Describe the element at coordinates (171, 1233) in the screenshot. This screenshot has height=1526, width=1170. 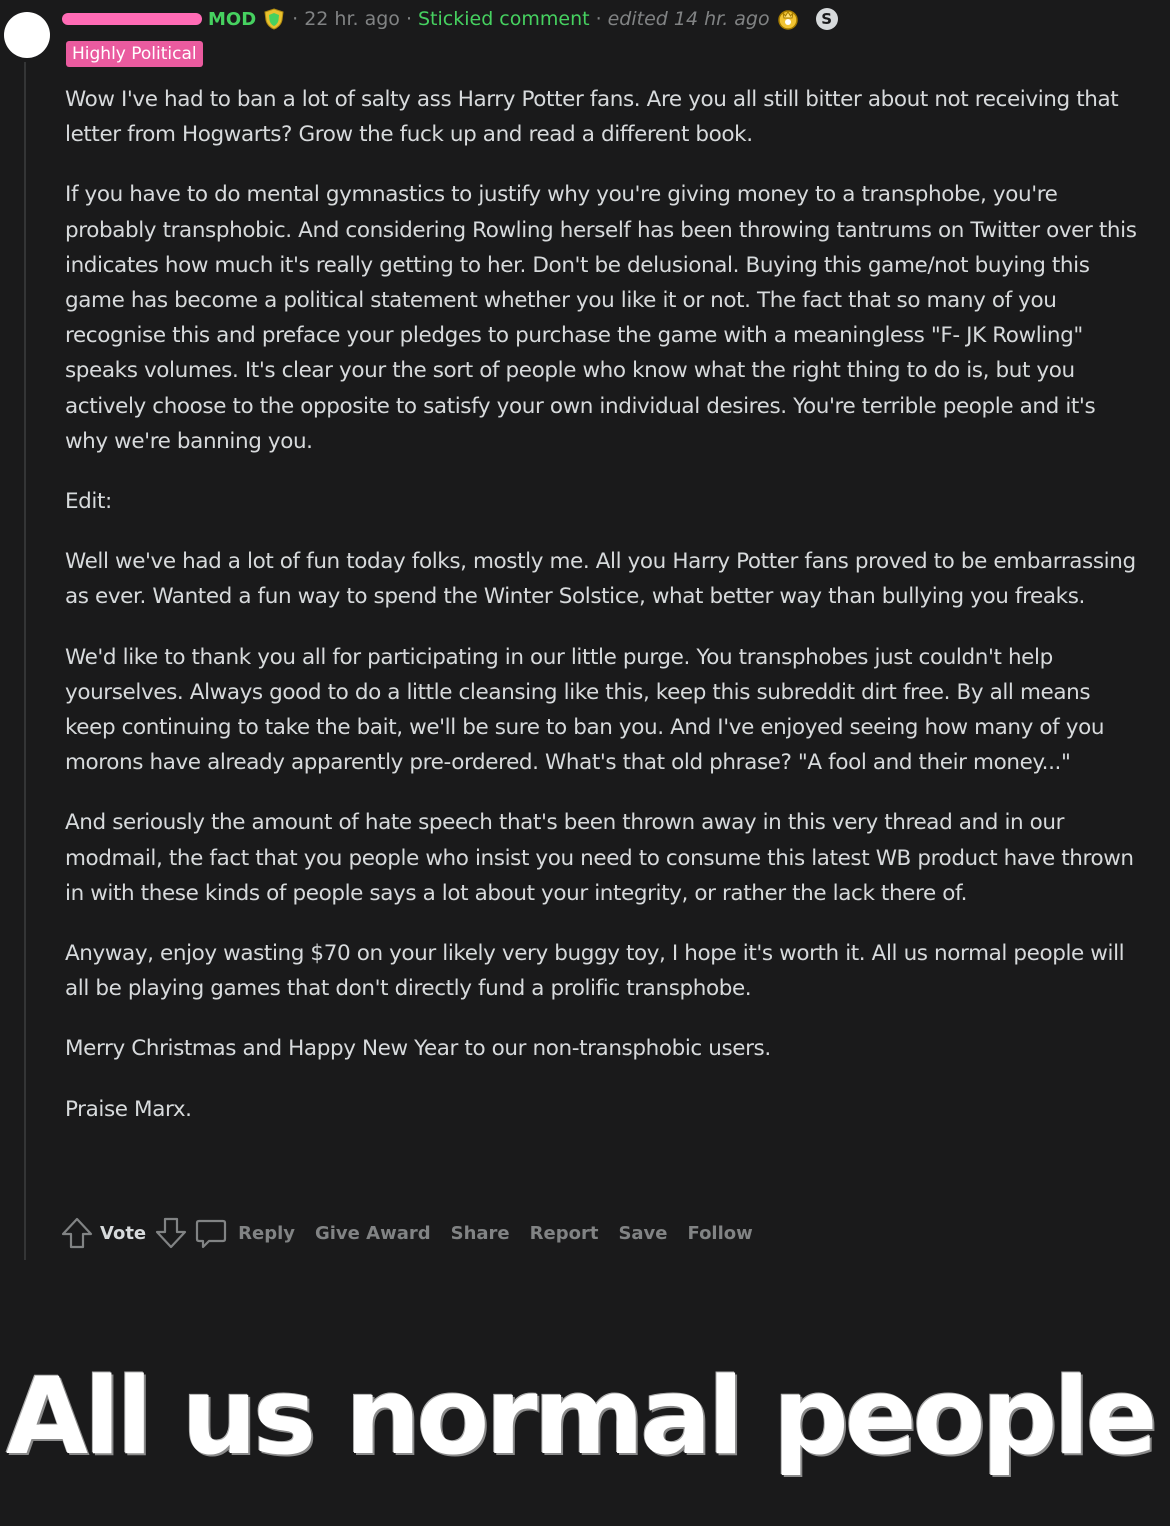
I see `downvote-arrow-icon` at that location.